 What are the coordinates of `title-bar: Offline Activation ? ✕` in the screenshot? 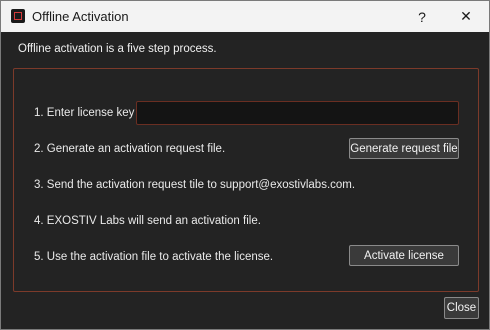 It's located at (245, 16).